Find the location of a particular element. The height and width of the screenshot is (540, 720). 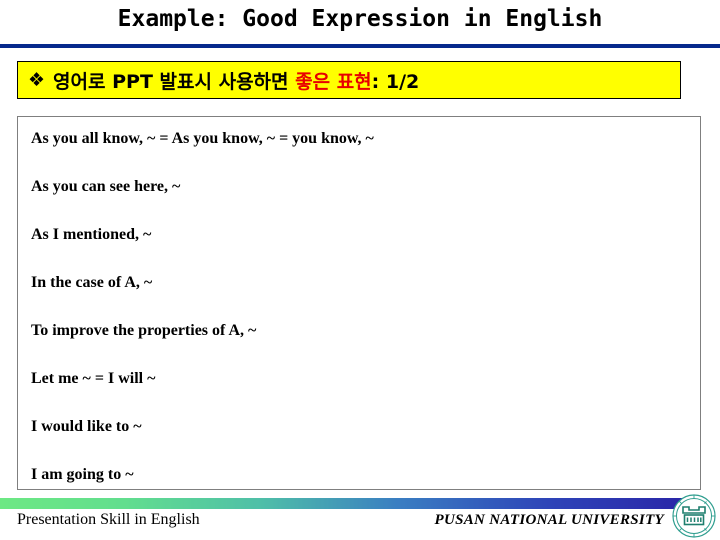

list-item: Let me ~ = I will ~ is located at coordinates (93, 378).